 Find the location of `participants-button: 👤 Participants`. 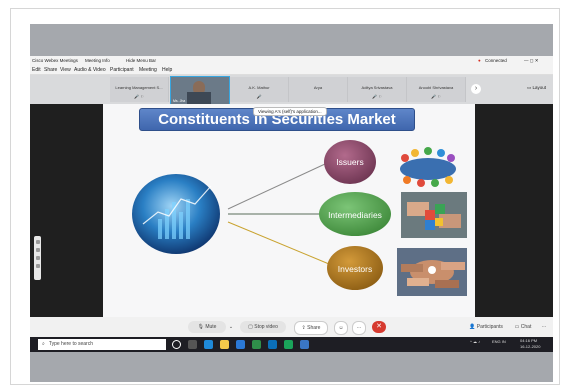

participants-button: 👤 Participants is located at coordinates (486, 327).